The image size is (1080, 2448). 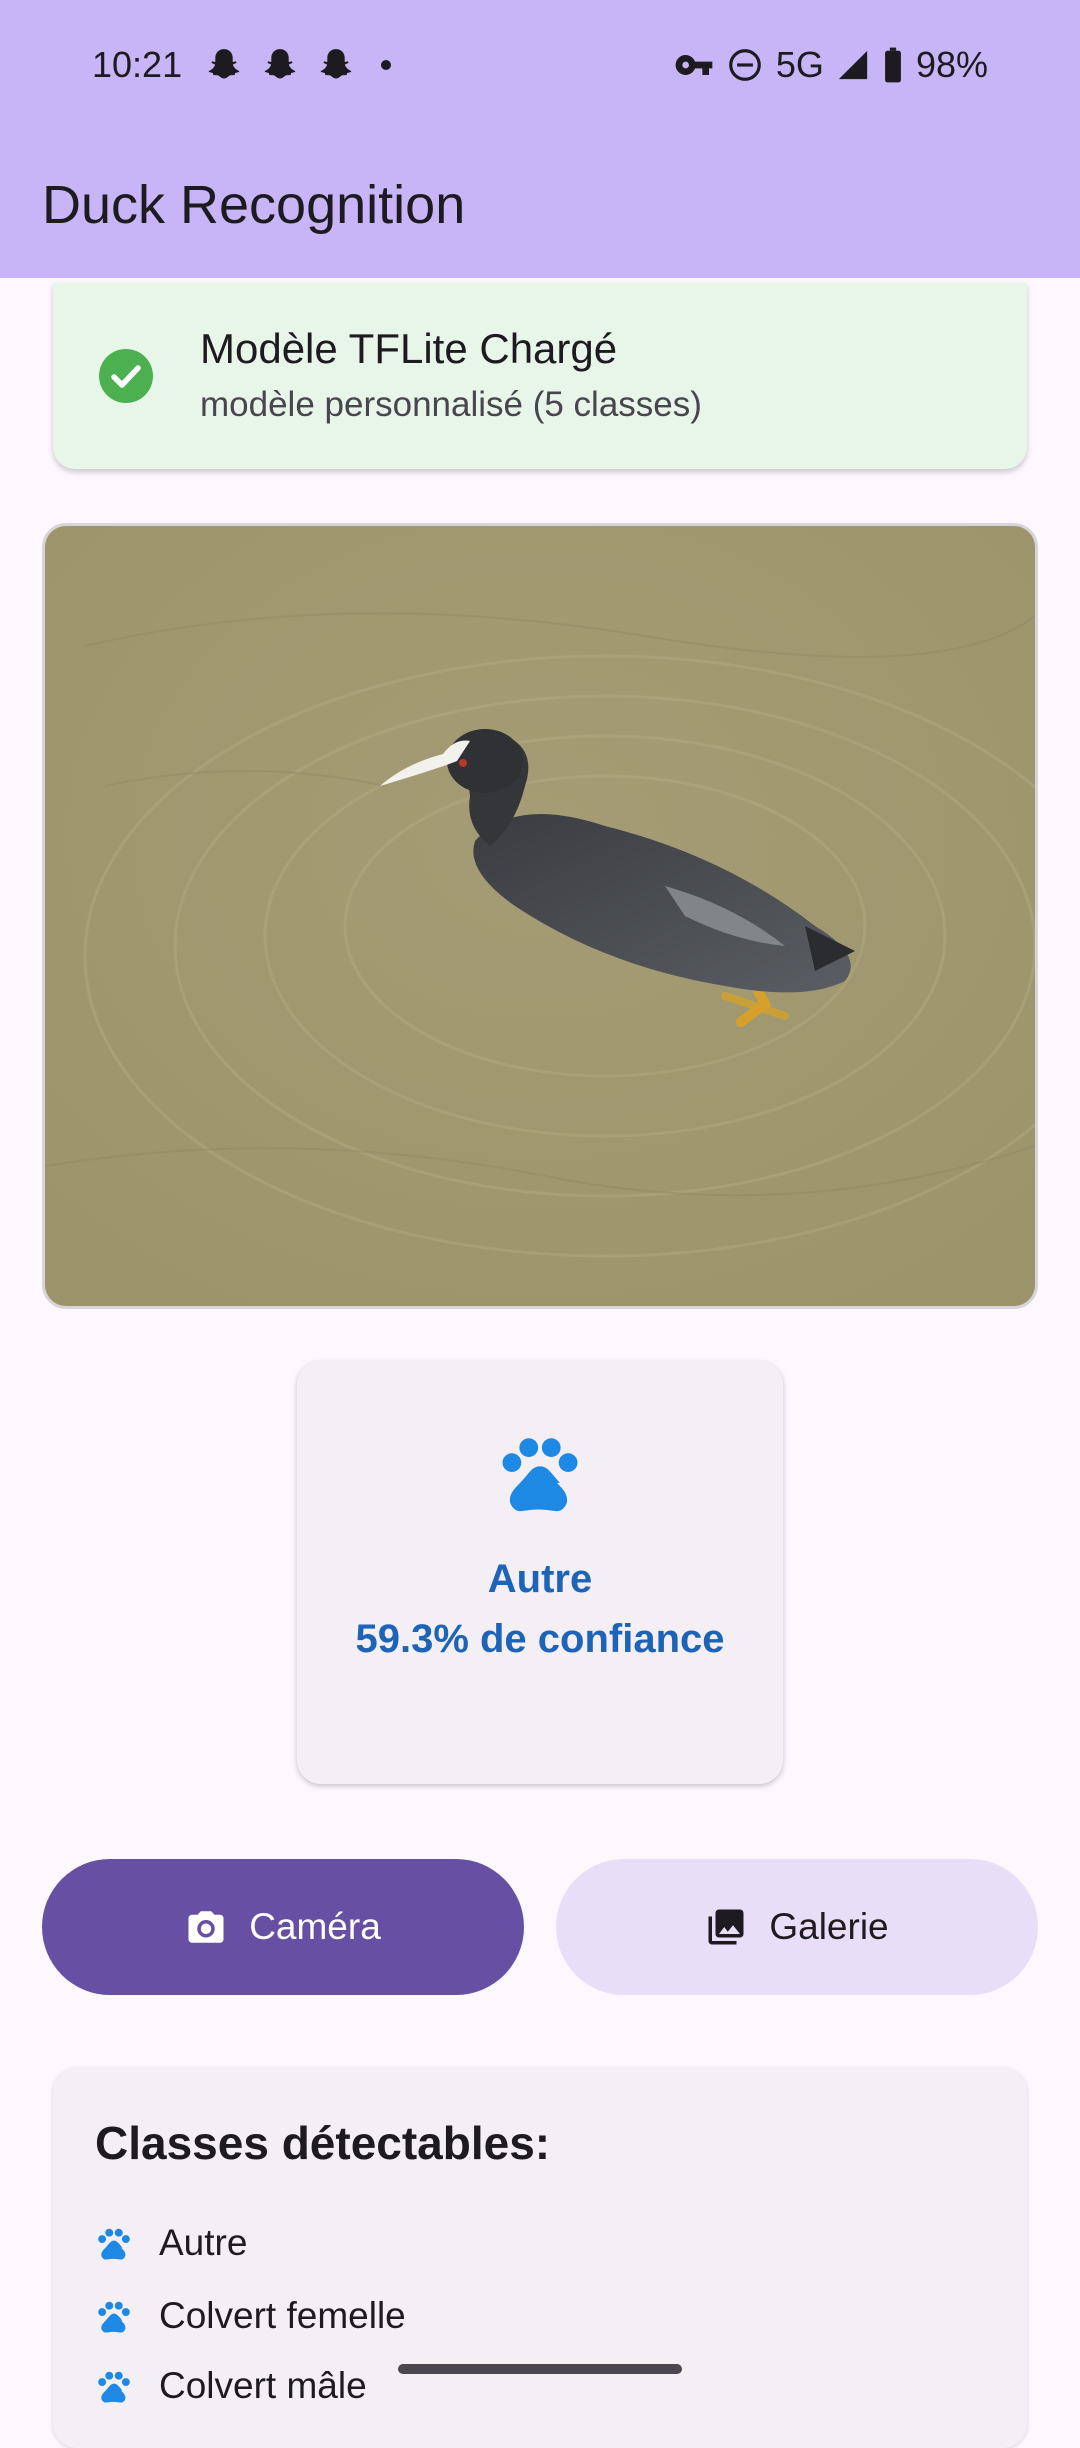 What do you see at coordinates (853, 65) in the screenshot?
I see `signal-icon` at bounding box center [853, 65].